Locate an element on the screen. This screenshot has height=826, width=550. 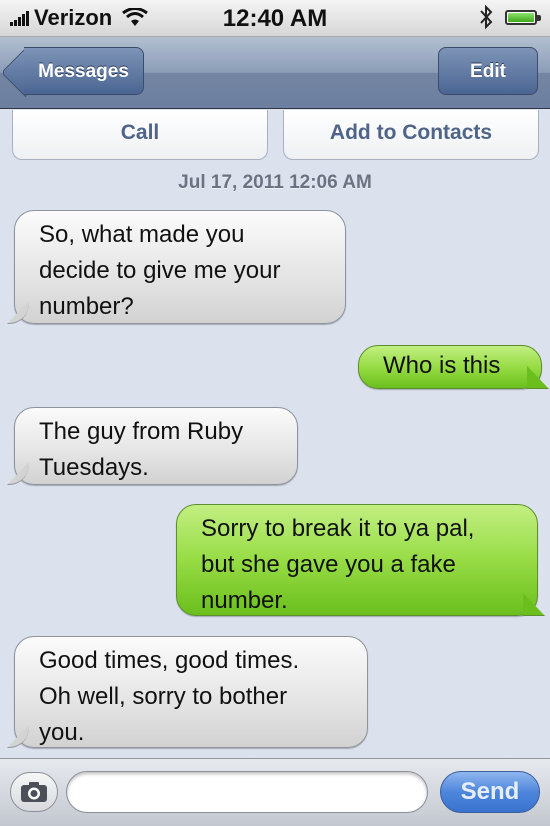
message-text: Who is this is located at coordinates (442, 365).